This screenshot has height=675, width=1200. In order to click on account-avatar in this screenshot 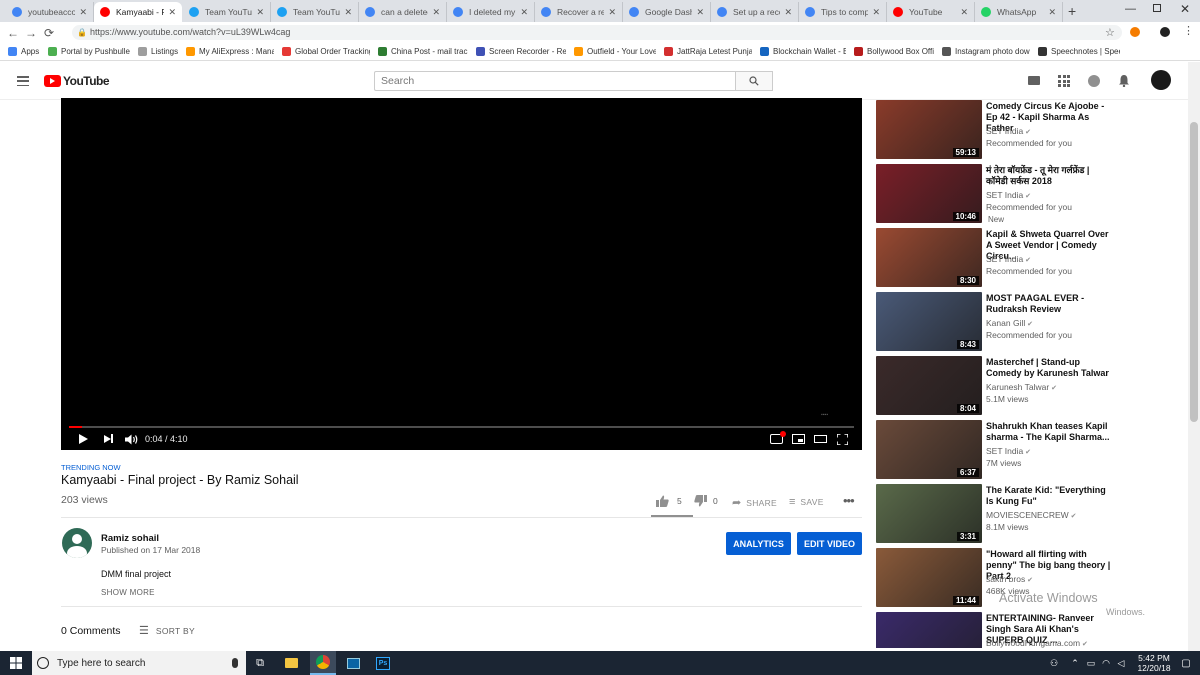, I will do `click(1161, 80)`.